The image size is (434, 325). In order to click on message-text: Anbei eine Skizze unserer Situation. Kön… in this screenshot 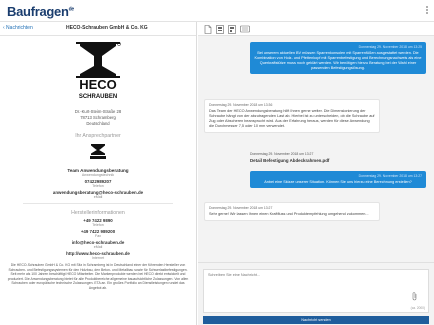, I will do `click(338, 182)`.